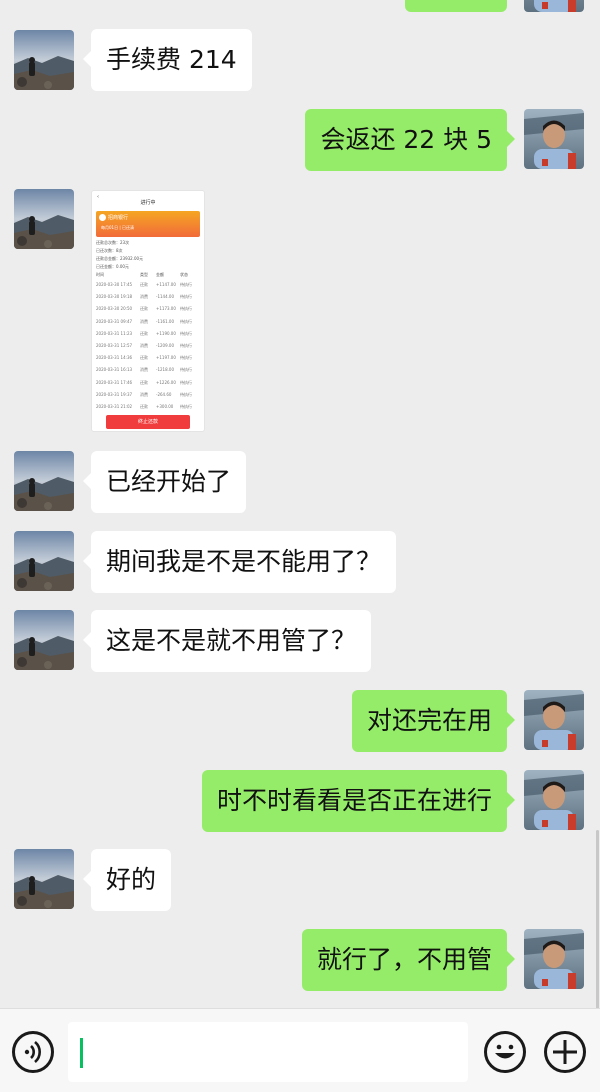 The width and height of the screenshot is (600, 1092). What do you see at coordinates (429, 720) in the screenshot?
I see `message-text: 对还完在用` at bounding box center [429, 720].